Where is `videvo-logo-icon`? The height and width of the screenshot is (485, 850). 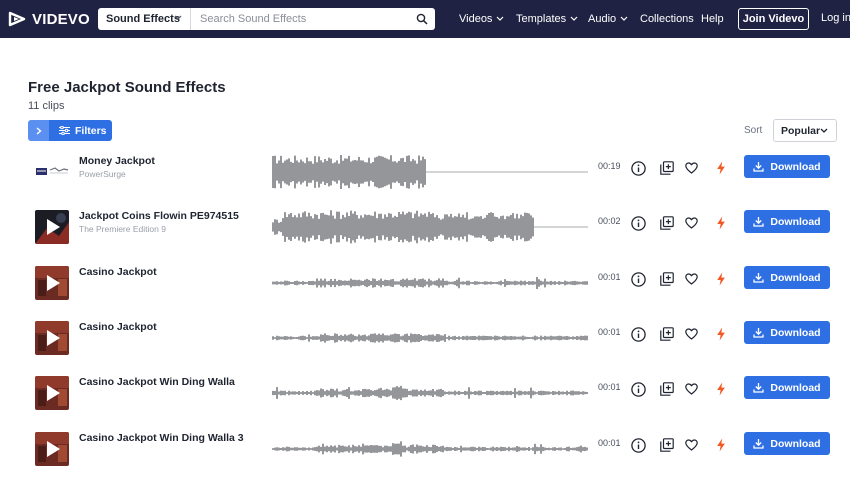
videvo-logo-icon is located at coordinates (17, 19).